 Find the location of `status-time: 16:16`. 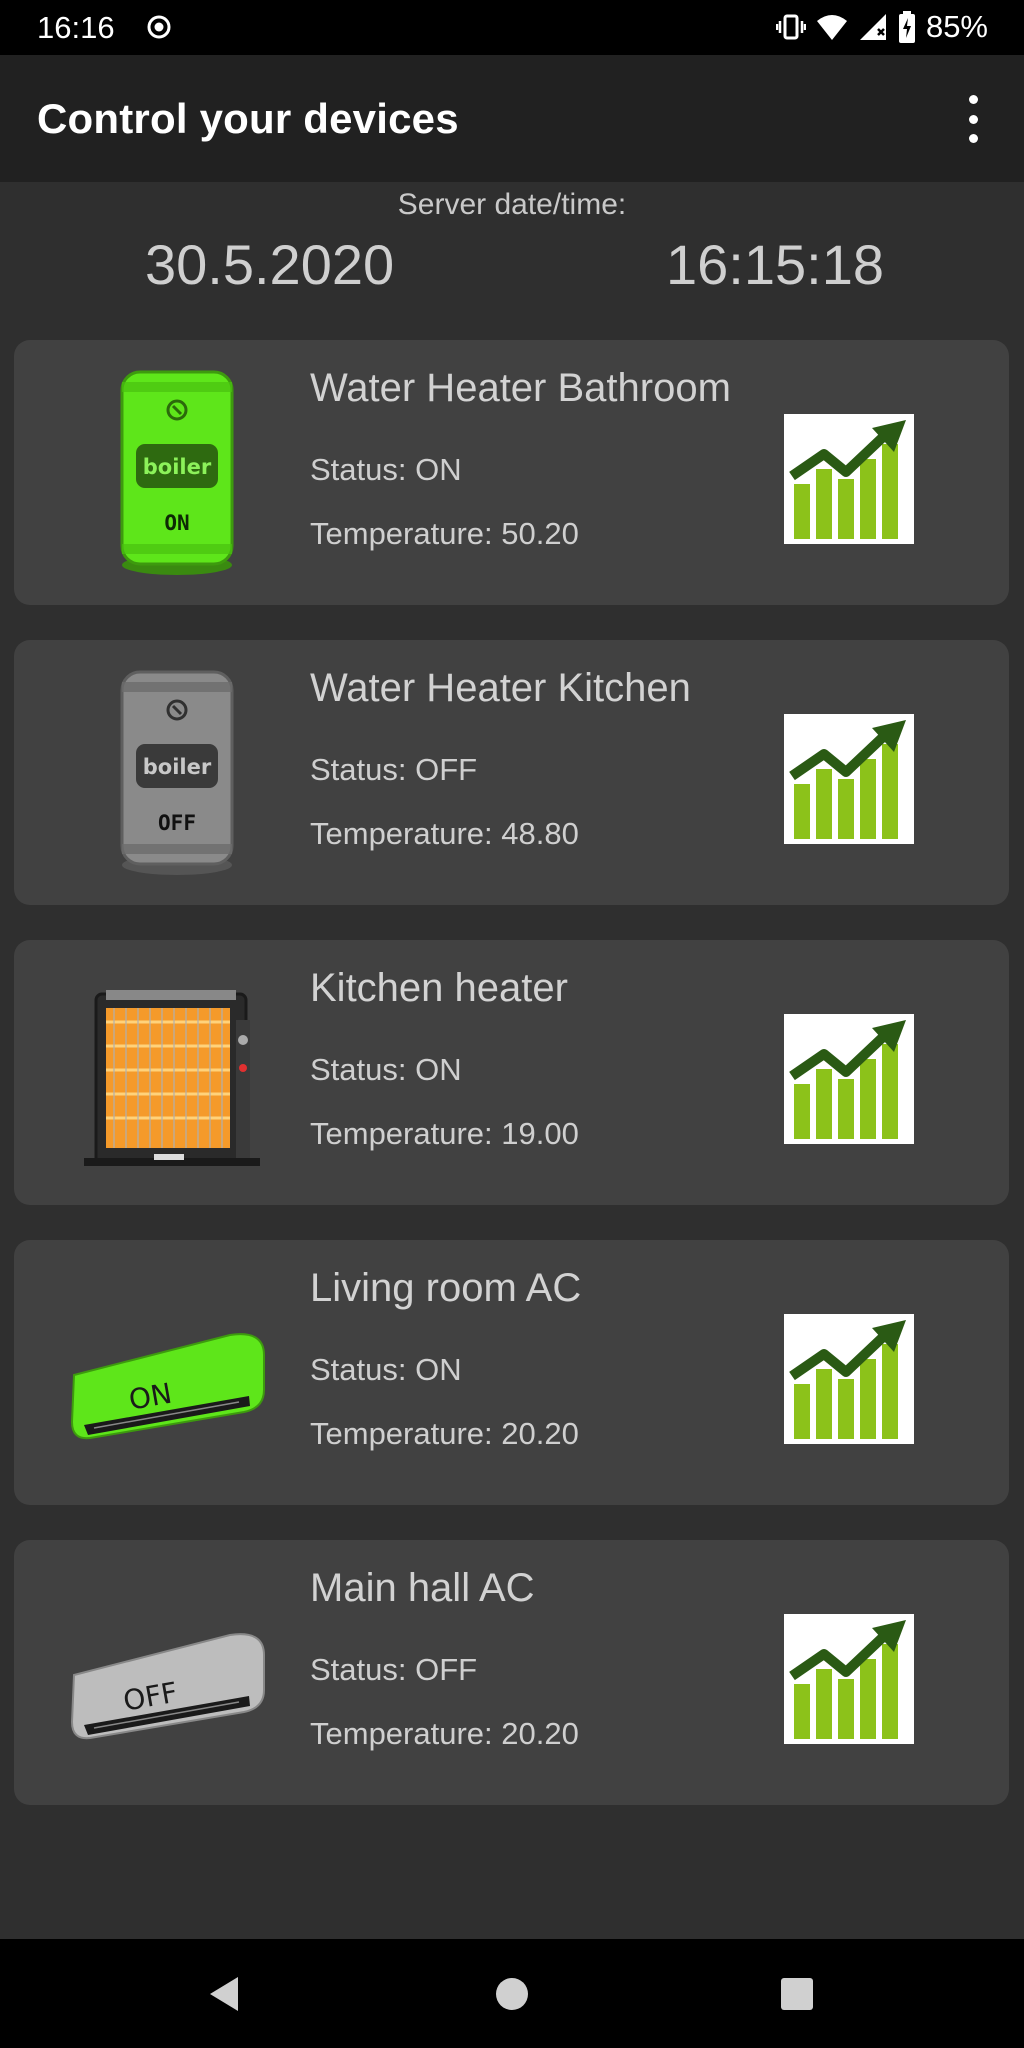

status-time: 16:16 is located at coordinates (76, 27).